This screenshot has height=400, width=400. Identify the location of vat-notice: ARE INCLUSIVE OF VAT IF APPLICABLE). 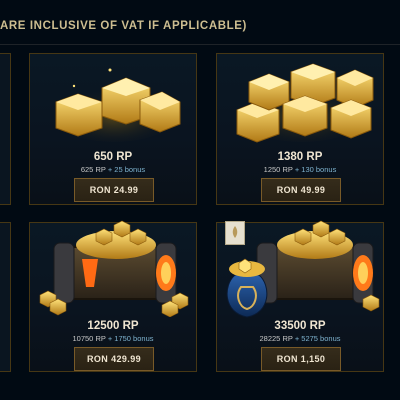
(123, 26).